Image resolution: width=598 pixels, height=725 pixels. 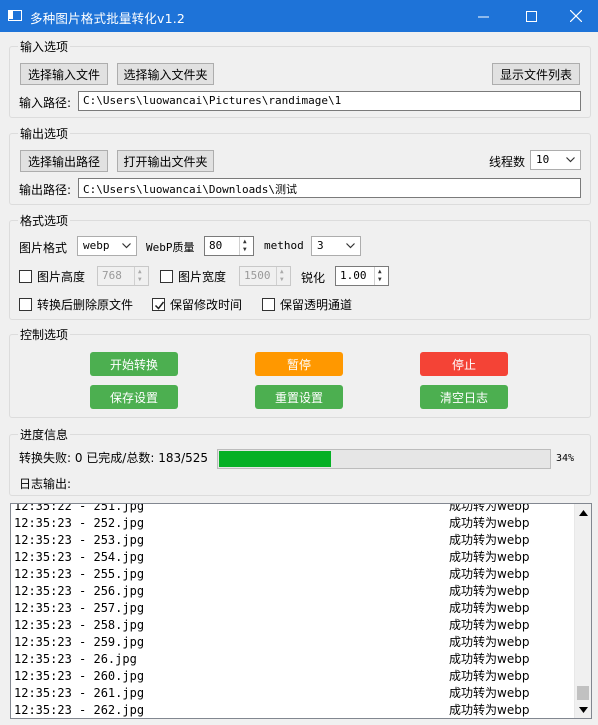 I want to click on log-row: 12:35:22 - 251.jpg 成功转为webp, so click(x=293, y=509).